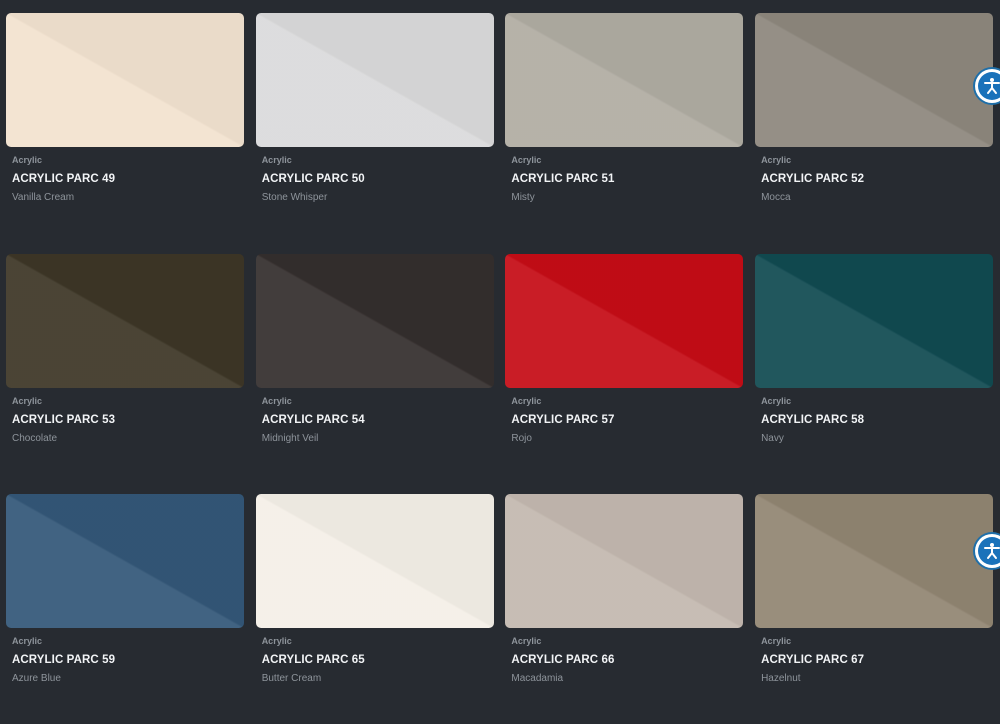 The image size is (1000, 724). What do you see at coordinates (35, 438) in the screenshot?
I see `product-color-name: Chocolate` at bounding box center [35, 438].